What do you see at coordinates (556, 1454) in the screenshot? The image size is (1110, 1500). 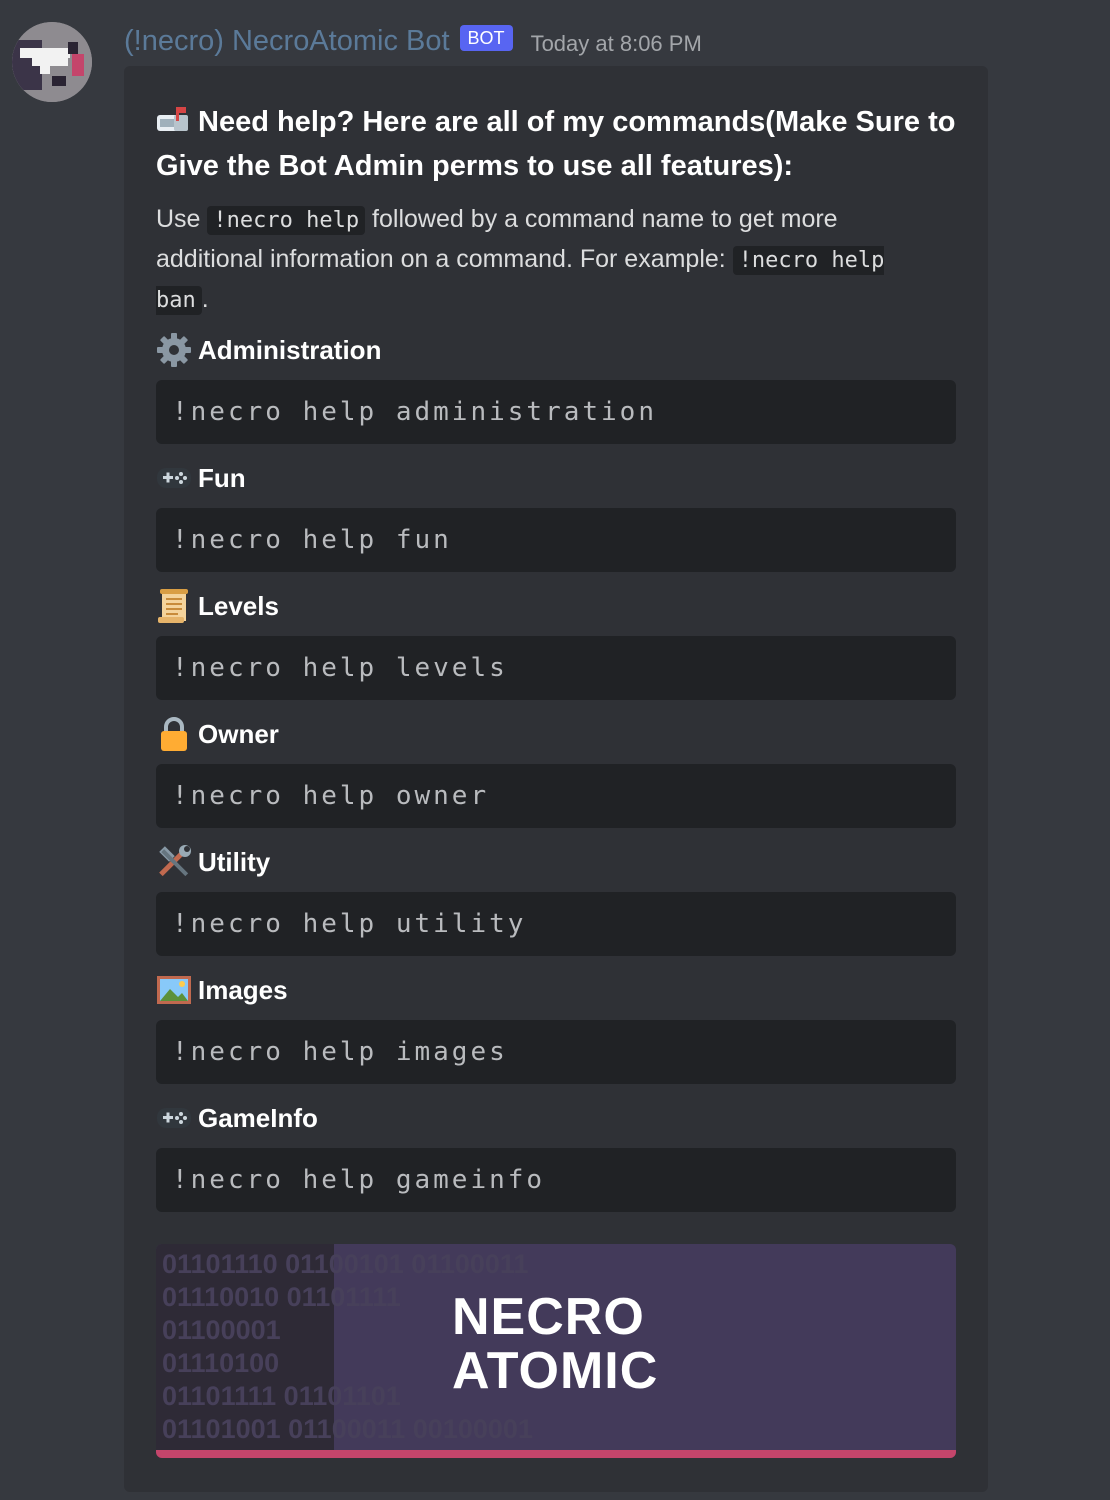 I see `banner-accent-stripe` at bounding box center [556, 1454].